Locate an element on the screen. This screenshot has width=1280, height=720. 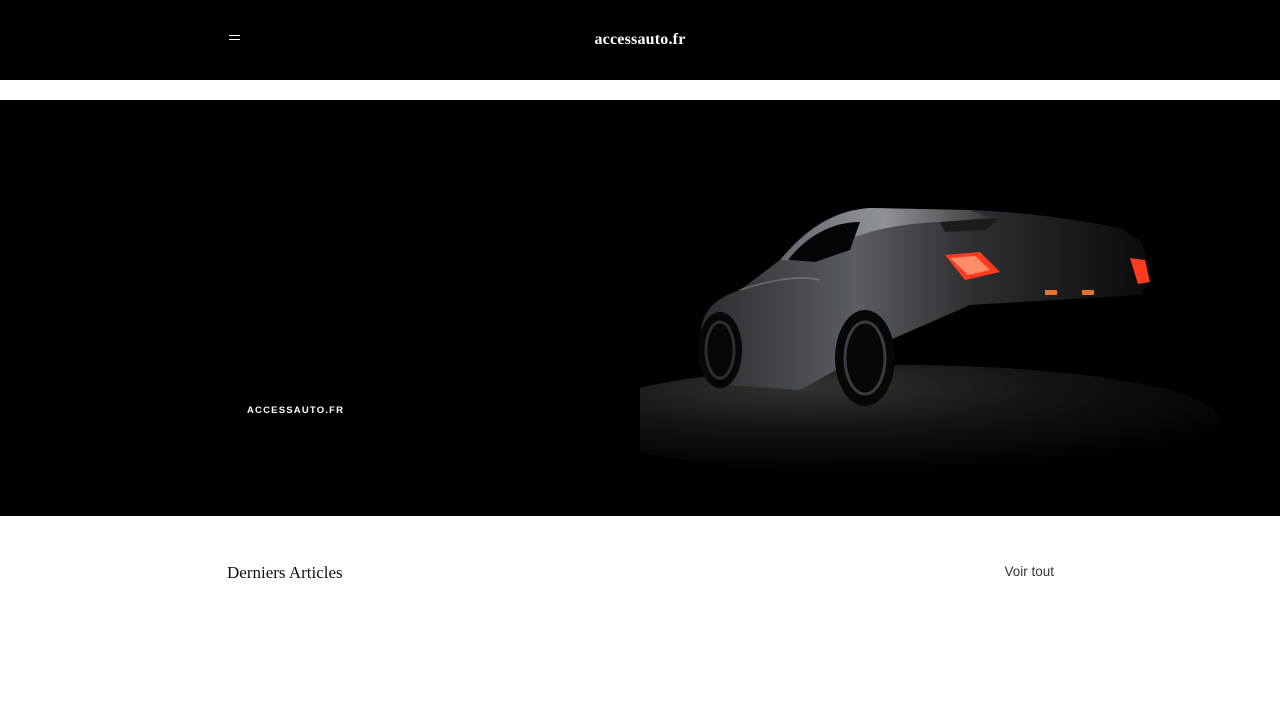
hero-tagline: ACCESSAUTO.FR is located at coordinates (296, 410).